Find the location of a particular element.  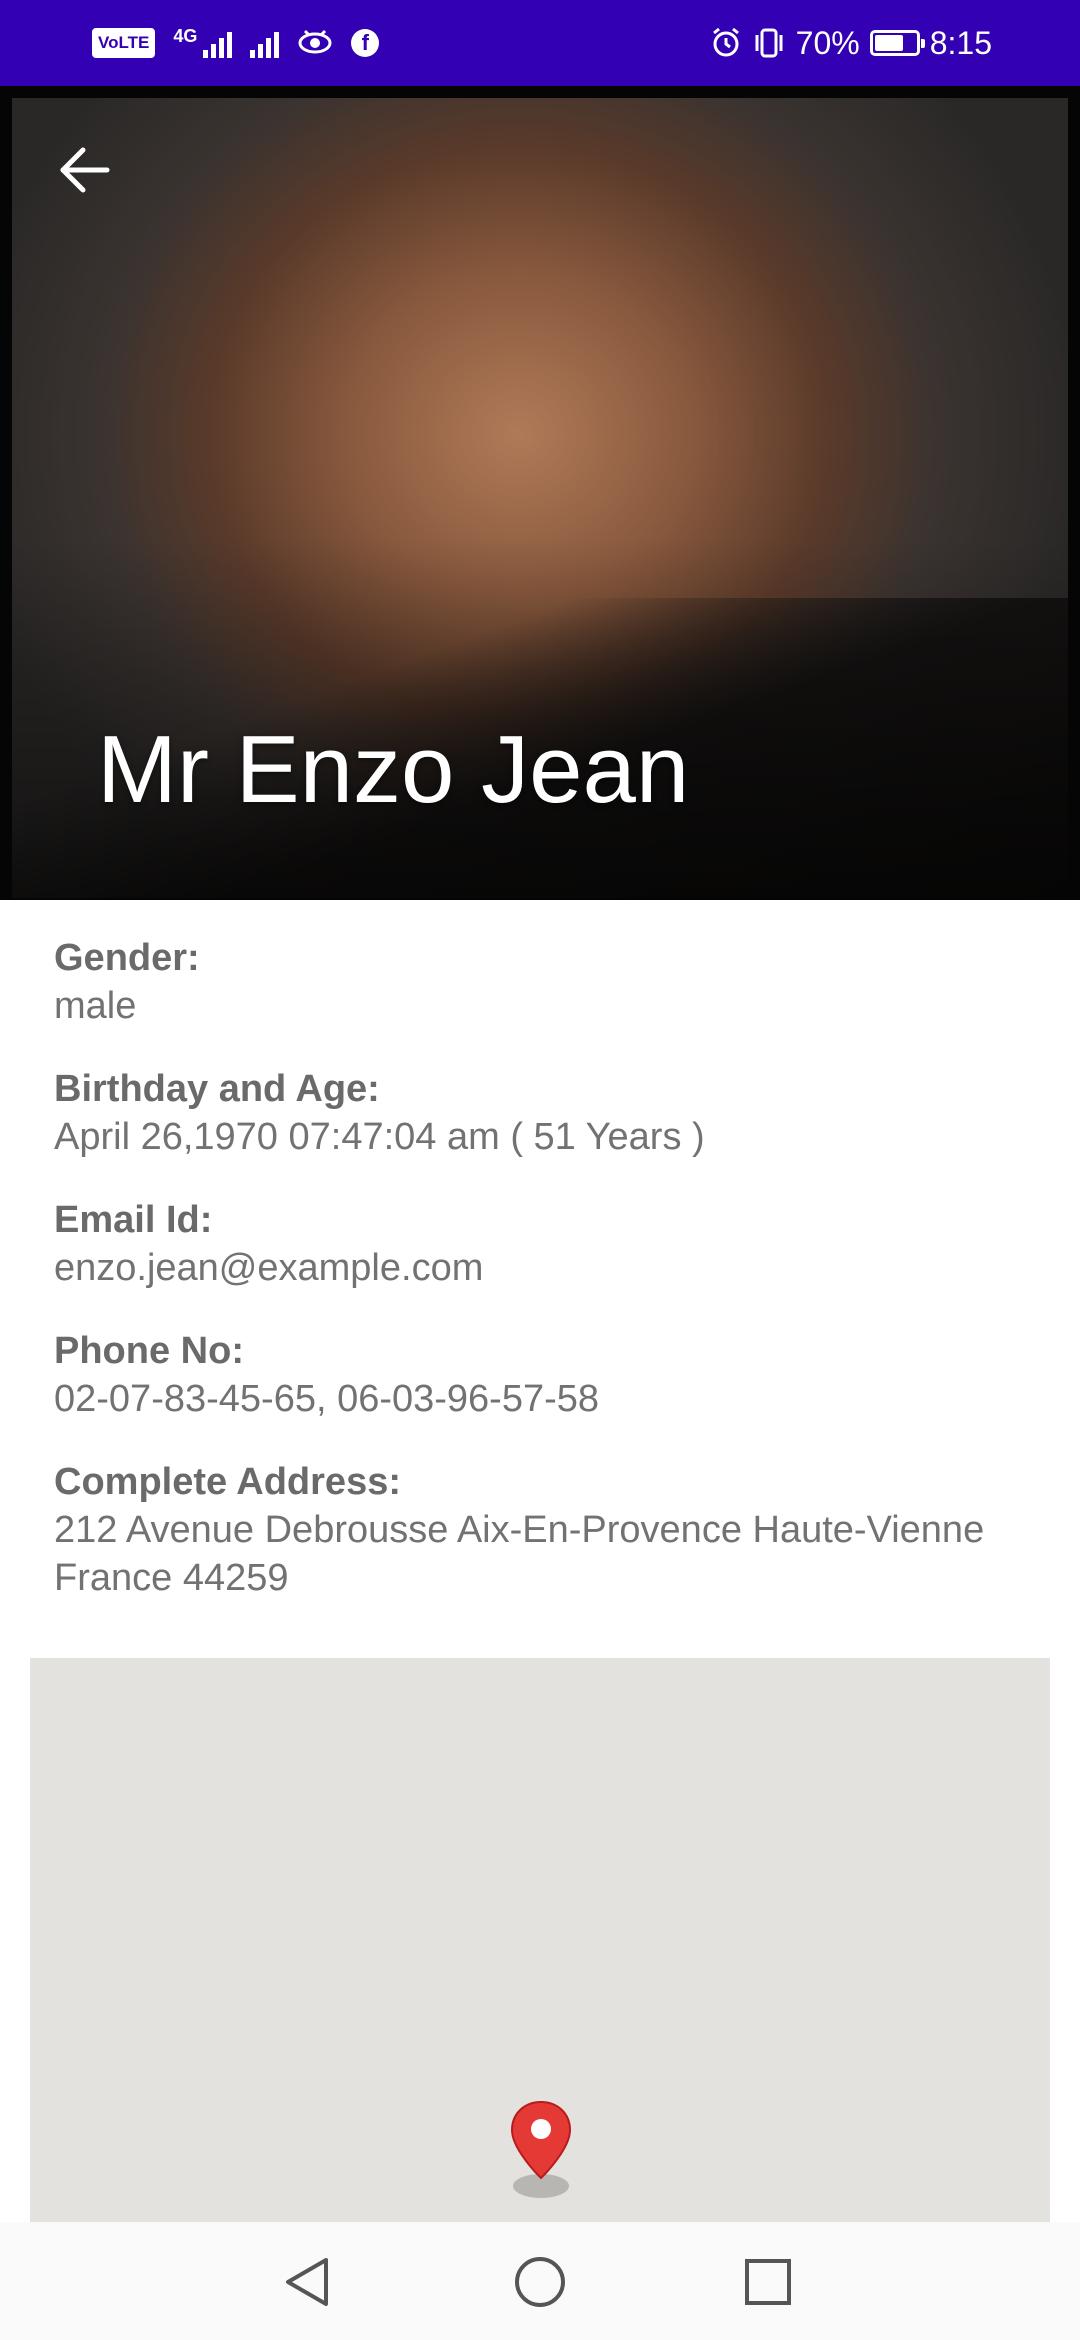

battery-percent: 70% is located at coordinates (827, 42).